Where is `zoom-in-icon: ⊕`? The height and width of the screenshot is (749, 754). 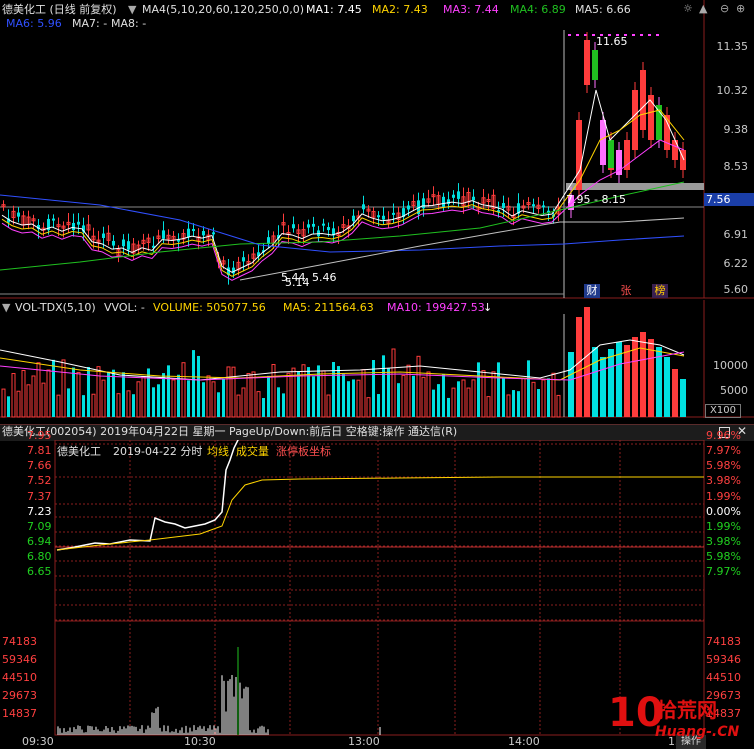 zoom-in-icon: ⊕ is located at coordinates (740, 9).